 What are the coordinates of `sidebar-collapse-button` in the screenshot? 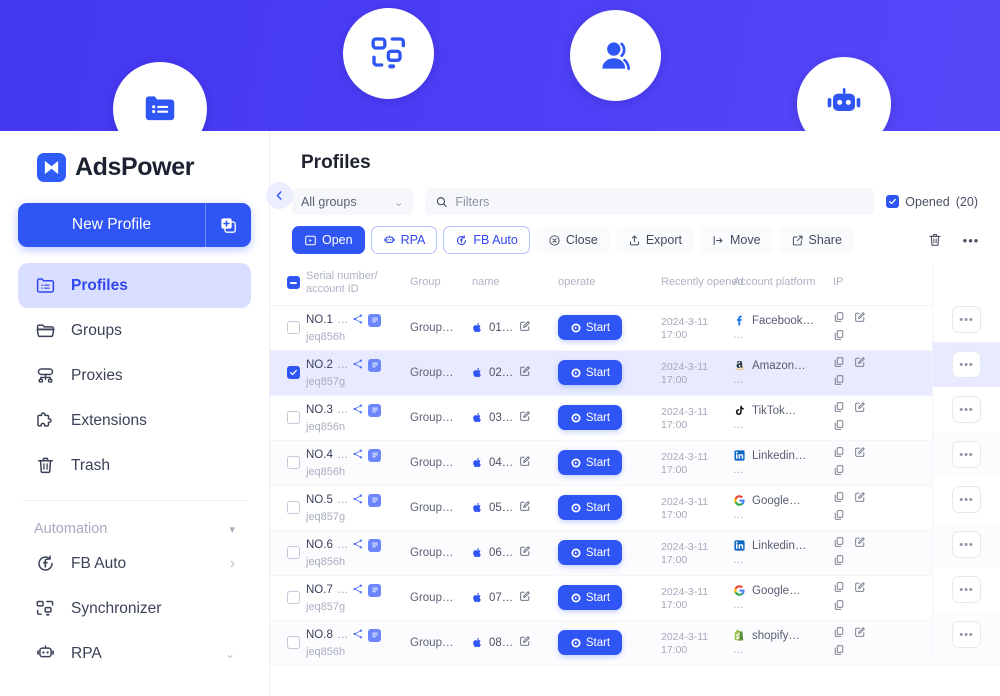 It's located at (279, 195).